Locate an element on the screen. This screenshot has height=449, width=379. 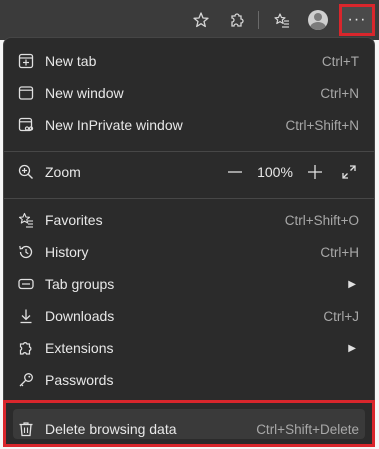
favorites-icon is located at coordinates (26, 220).